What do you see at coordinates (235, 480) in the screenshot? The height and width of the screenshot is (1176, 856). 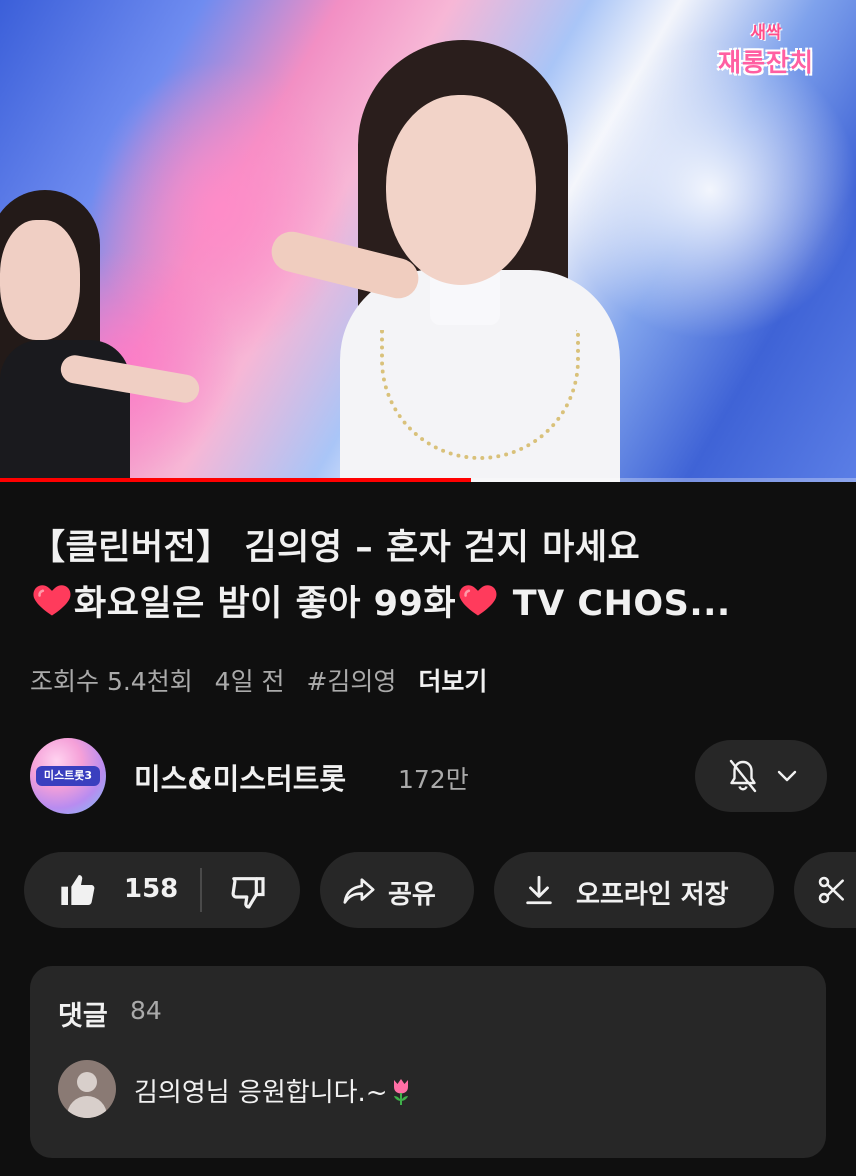 I see `video-progress-fill` at bounding box center [235, 480].